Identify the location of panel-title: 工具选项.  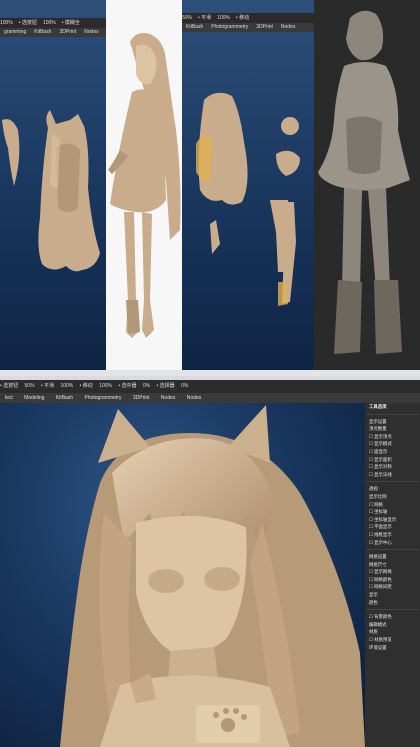
(378, 406).